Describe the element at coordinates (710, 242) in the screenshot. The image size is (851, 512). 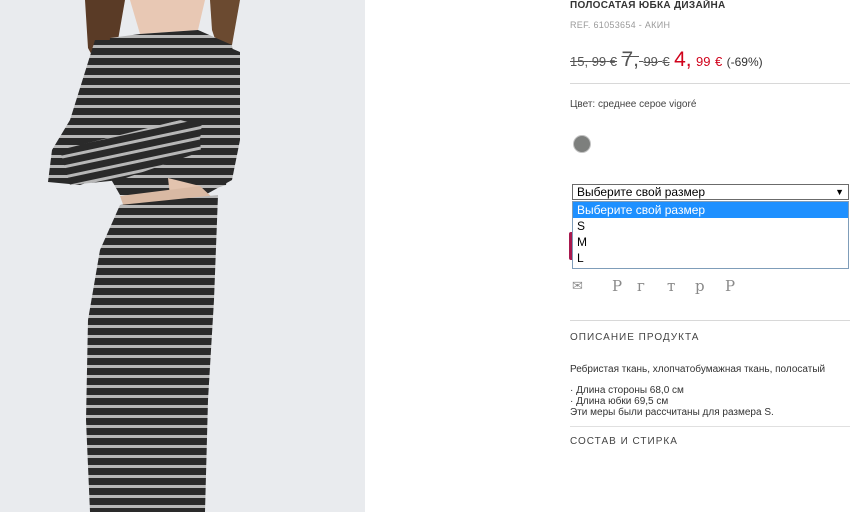
I see `size-option-m: M` at that location.